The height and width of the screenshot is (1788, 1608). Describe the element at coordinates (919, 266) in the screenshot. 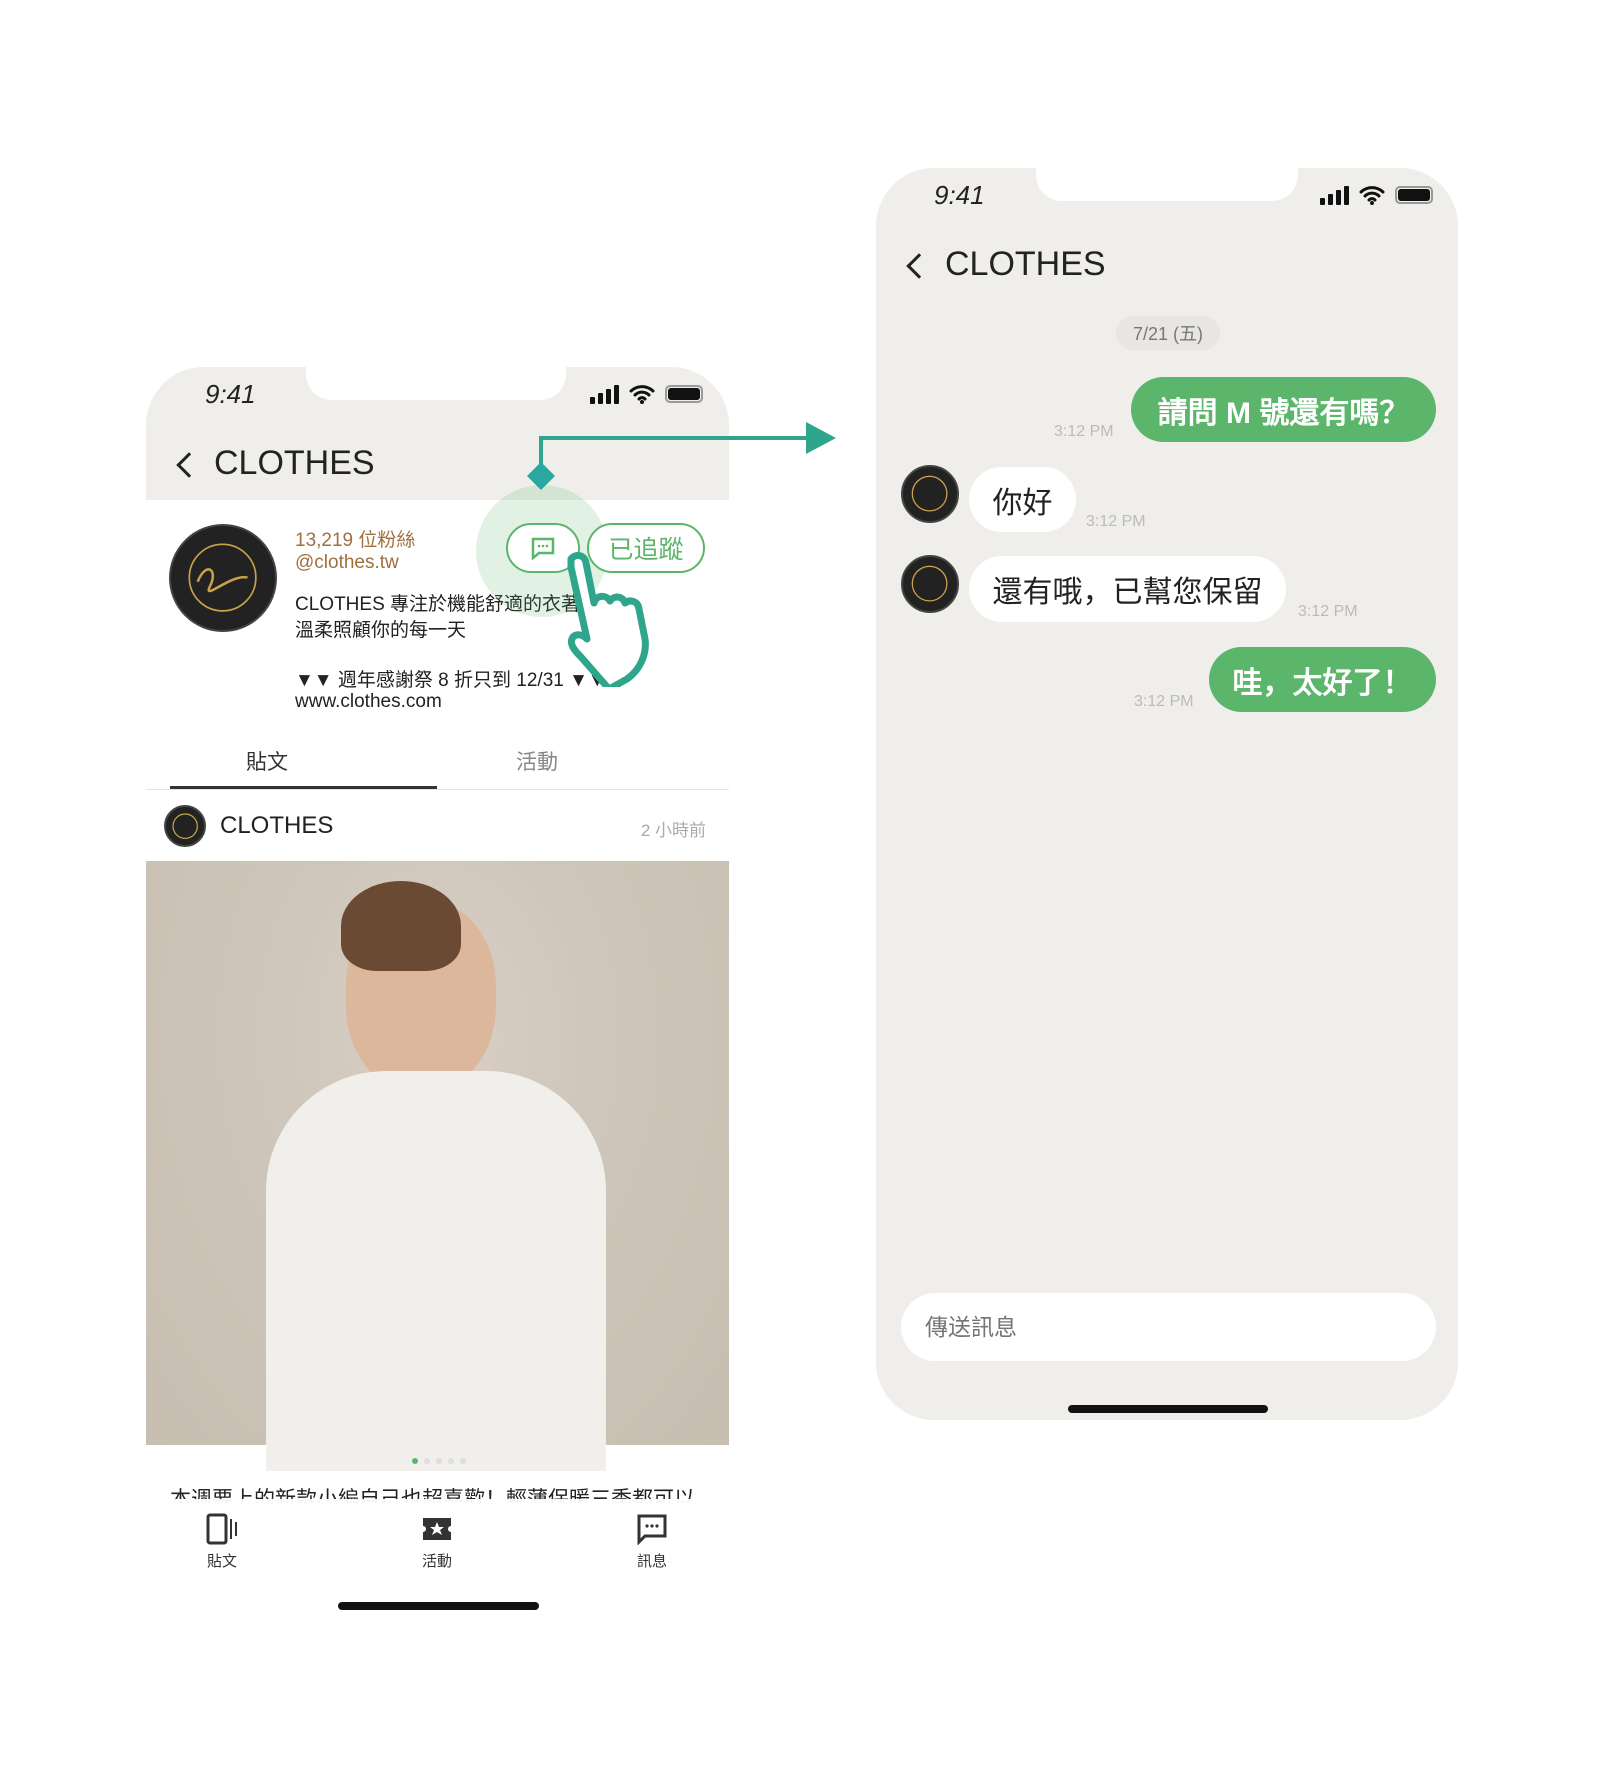

I see `back-icon` at that location.